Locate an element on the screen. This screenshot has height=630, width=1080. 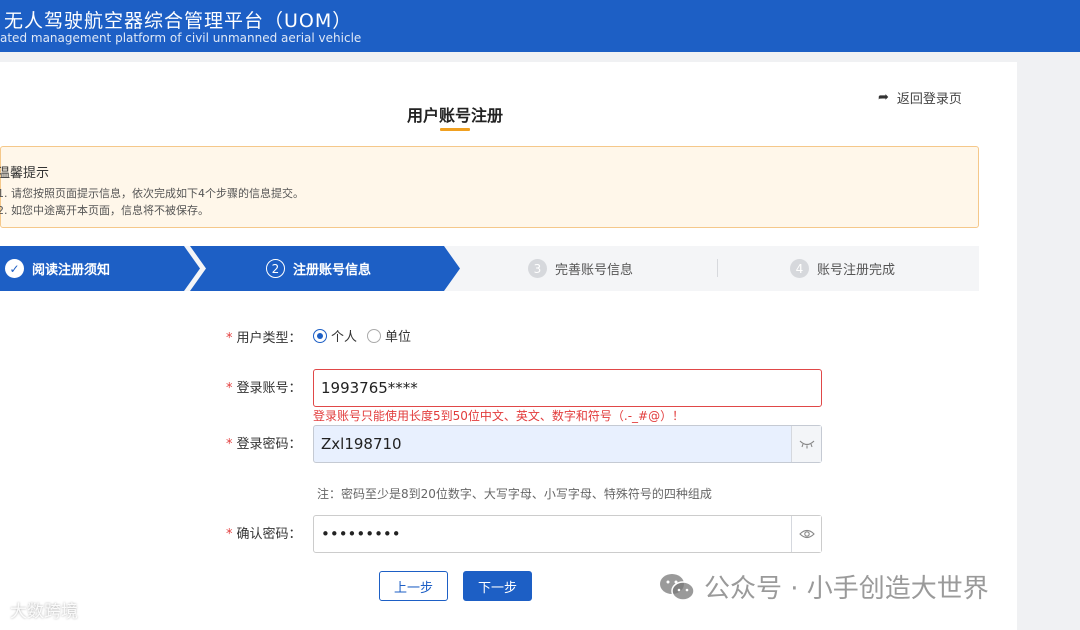
eye-open-icon is located at coordinates (806, 534).